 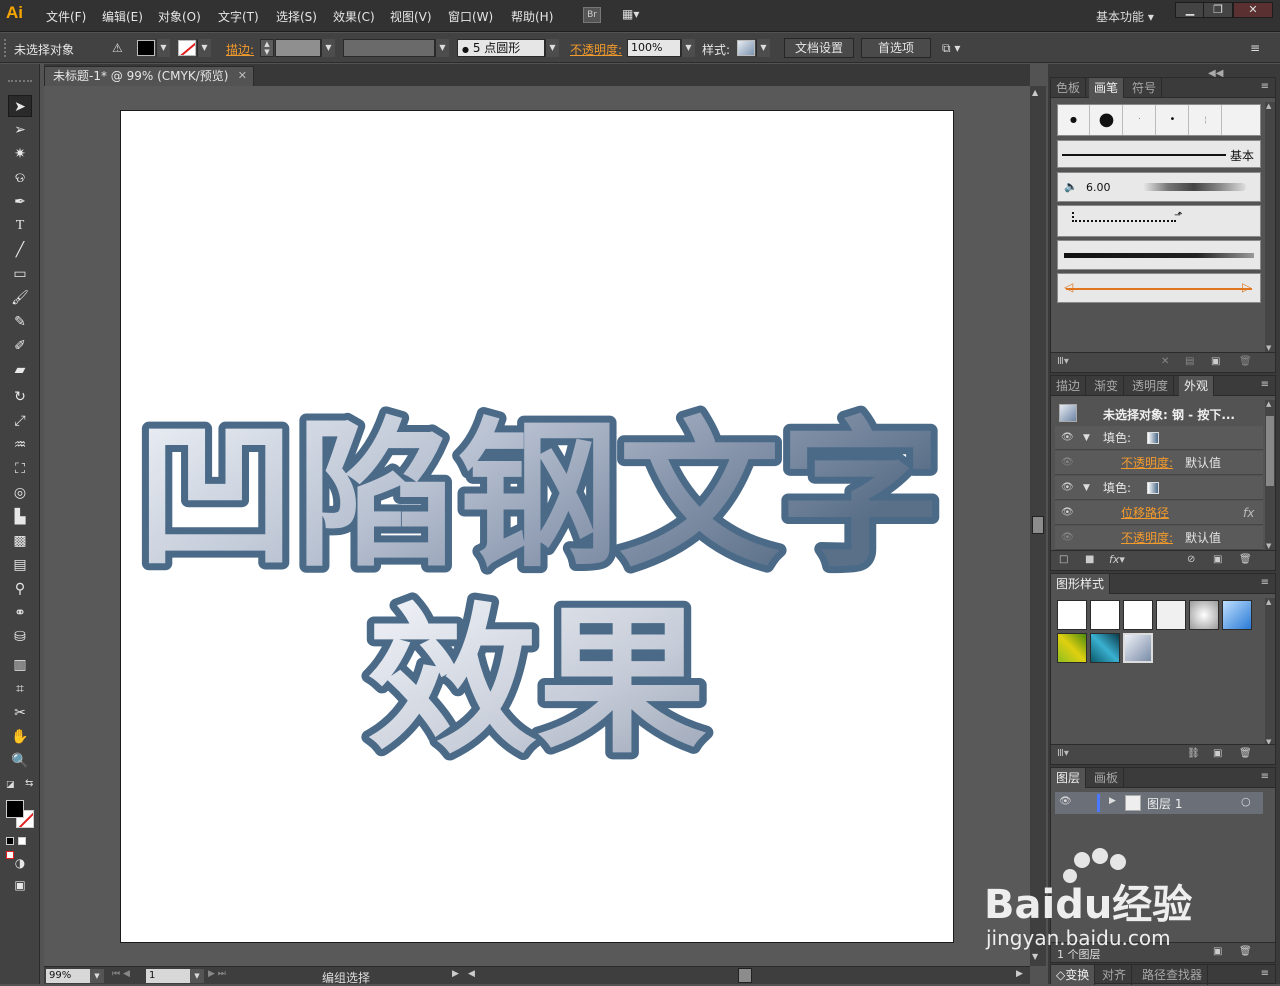 I want to click on bridge-button: Br, so click(x=592, y=15).